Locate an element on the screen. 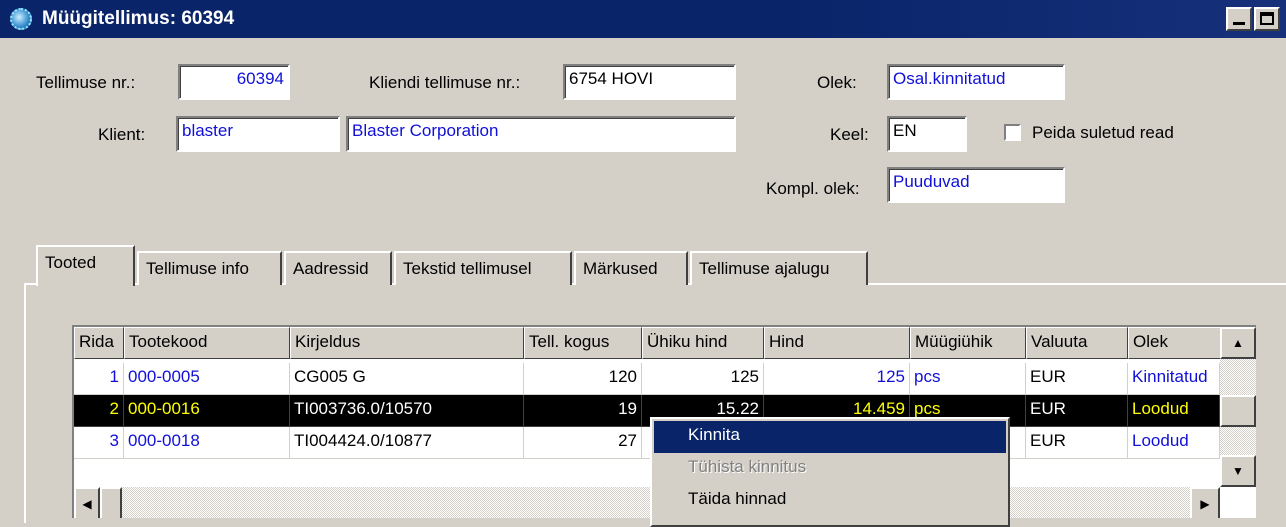 The height and width of the screenshot is (527, 1286). cell-tell-kogus: 120 is located at coordinates (583, 379).